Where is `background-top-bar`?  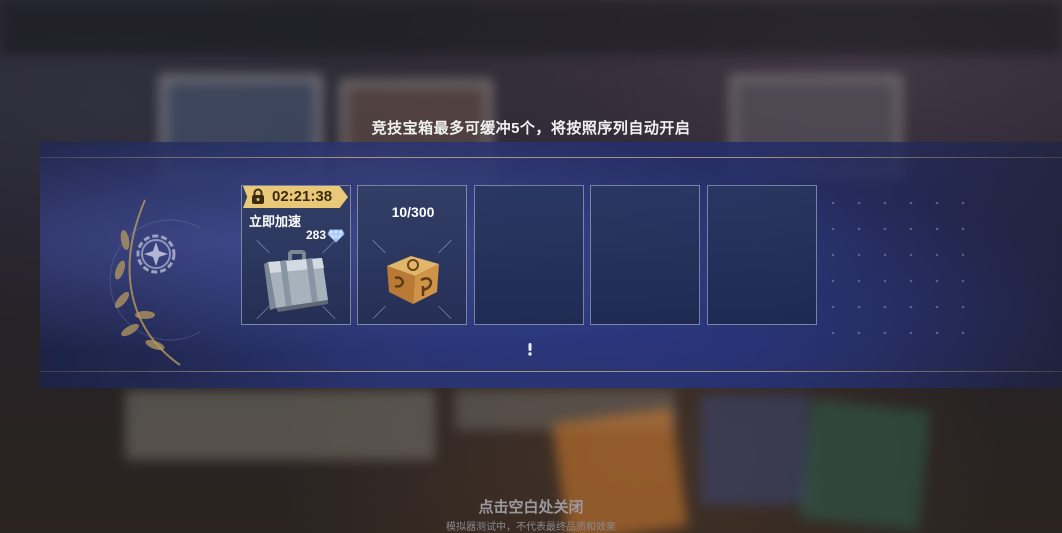 background-top-bar is located at coordinates (531, 27).